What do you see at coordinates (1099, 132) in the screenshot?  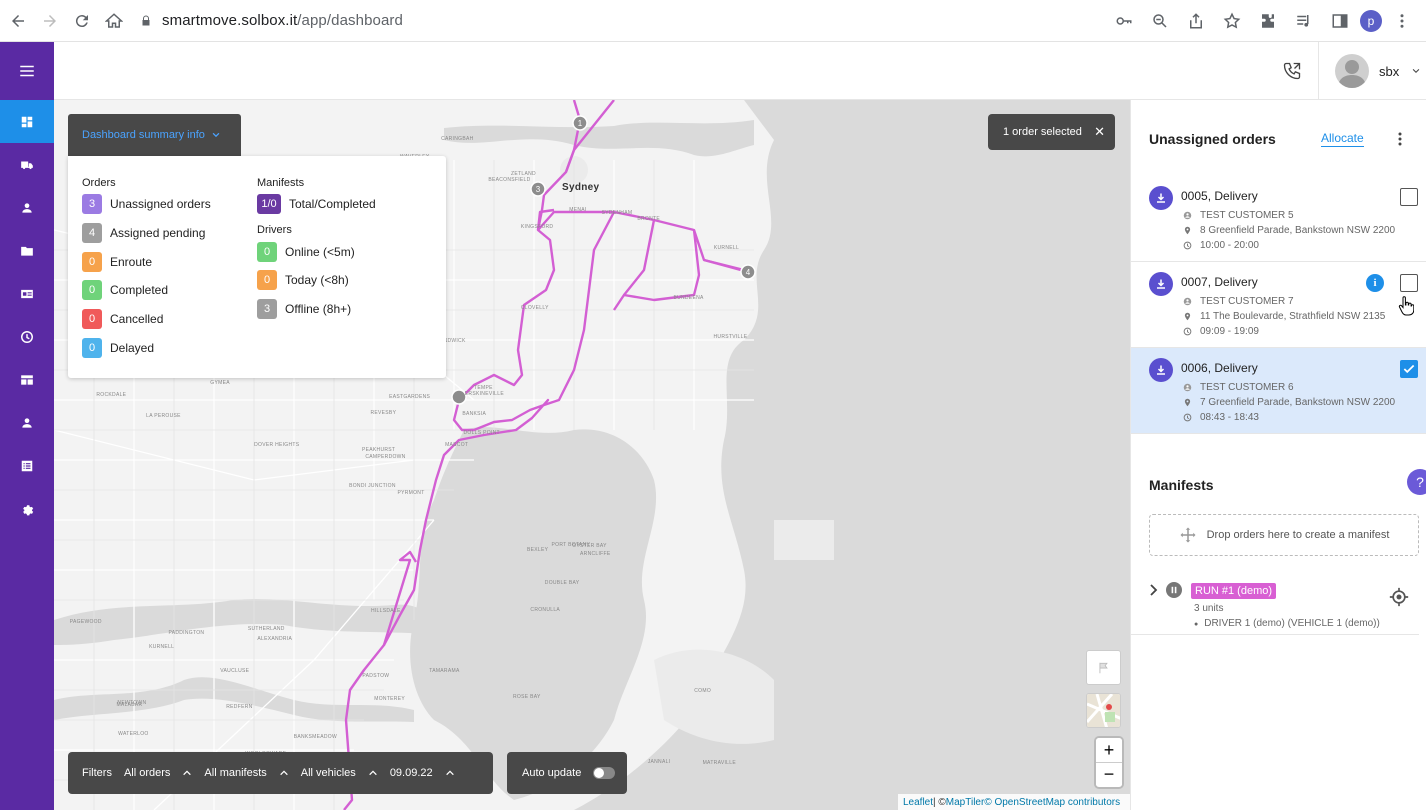 I see `close-icon: ✕` at bounding box center [1099, 132].